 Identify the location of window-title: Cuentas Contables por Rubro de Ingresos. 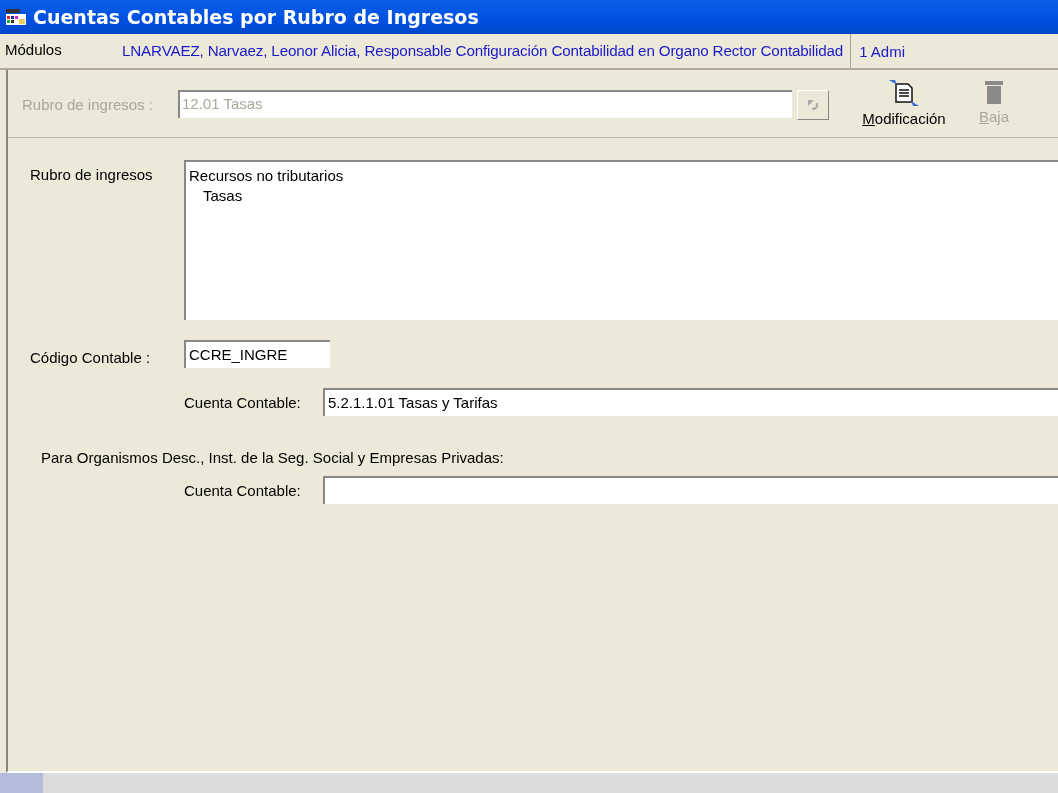
(256, 17).